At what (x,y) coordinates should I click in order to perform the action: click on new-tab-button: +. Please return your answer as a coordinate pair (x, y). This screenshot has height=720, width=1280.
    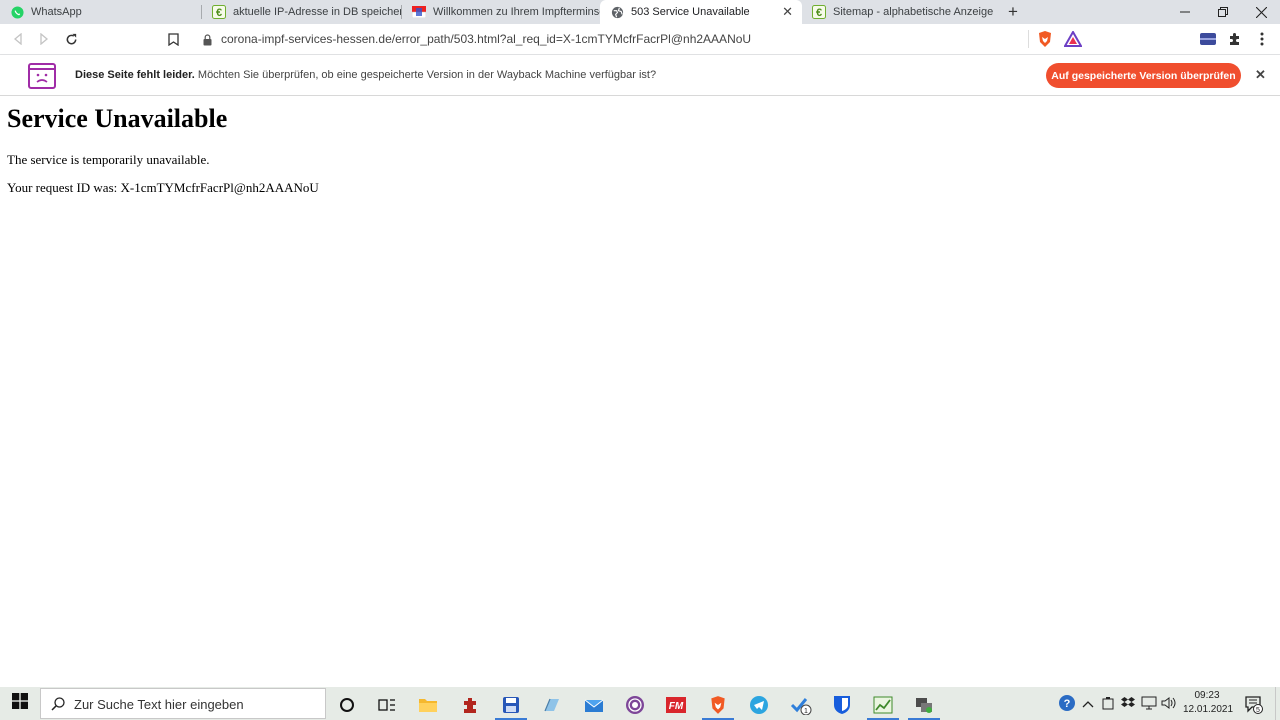
    Looking at the image, I should click on (1013, 12).